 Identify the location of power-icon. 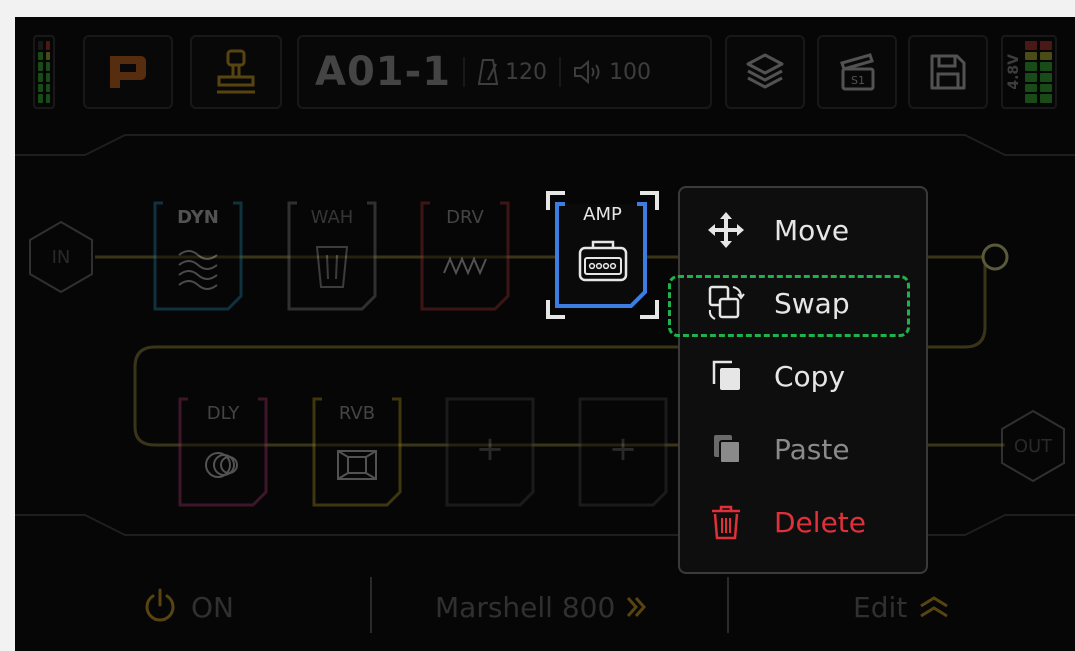
(160, 605).